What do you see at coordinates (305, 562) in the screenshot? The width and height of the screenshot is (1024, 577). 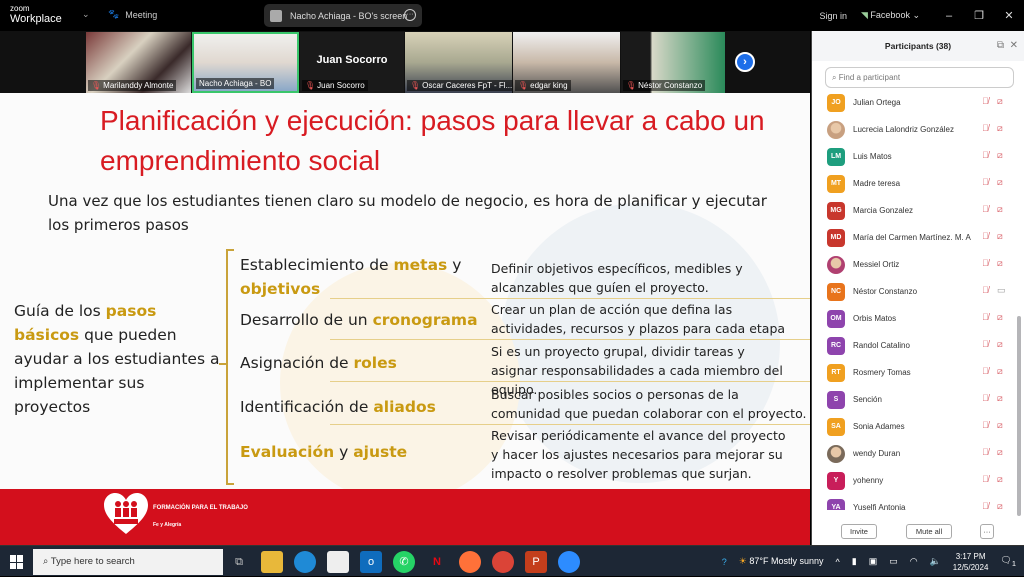 I see `edge-icon` at bounding box center [305, 562].